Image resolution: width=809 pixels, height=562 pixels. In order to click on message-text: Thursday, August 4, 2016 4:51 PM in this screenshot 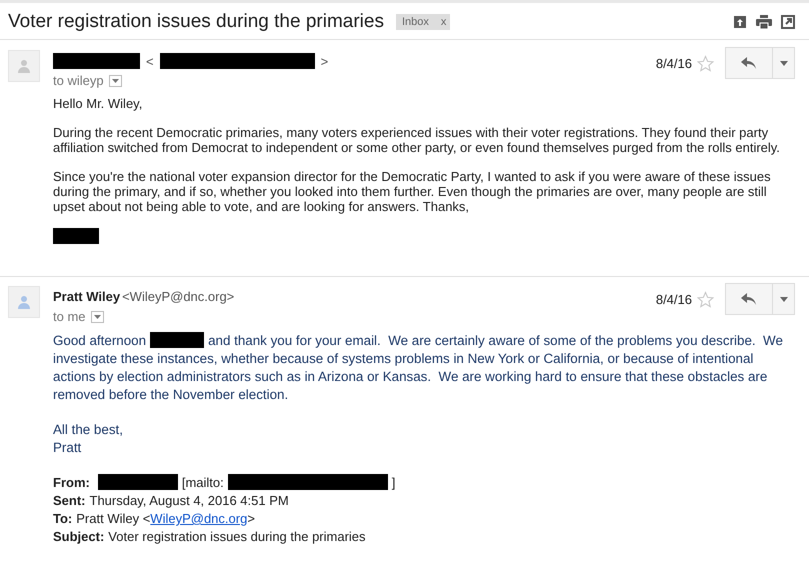, I will do `click(189, 500)`.